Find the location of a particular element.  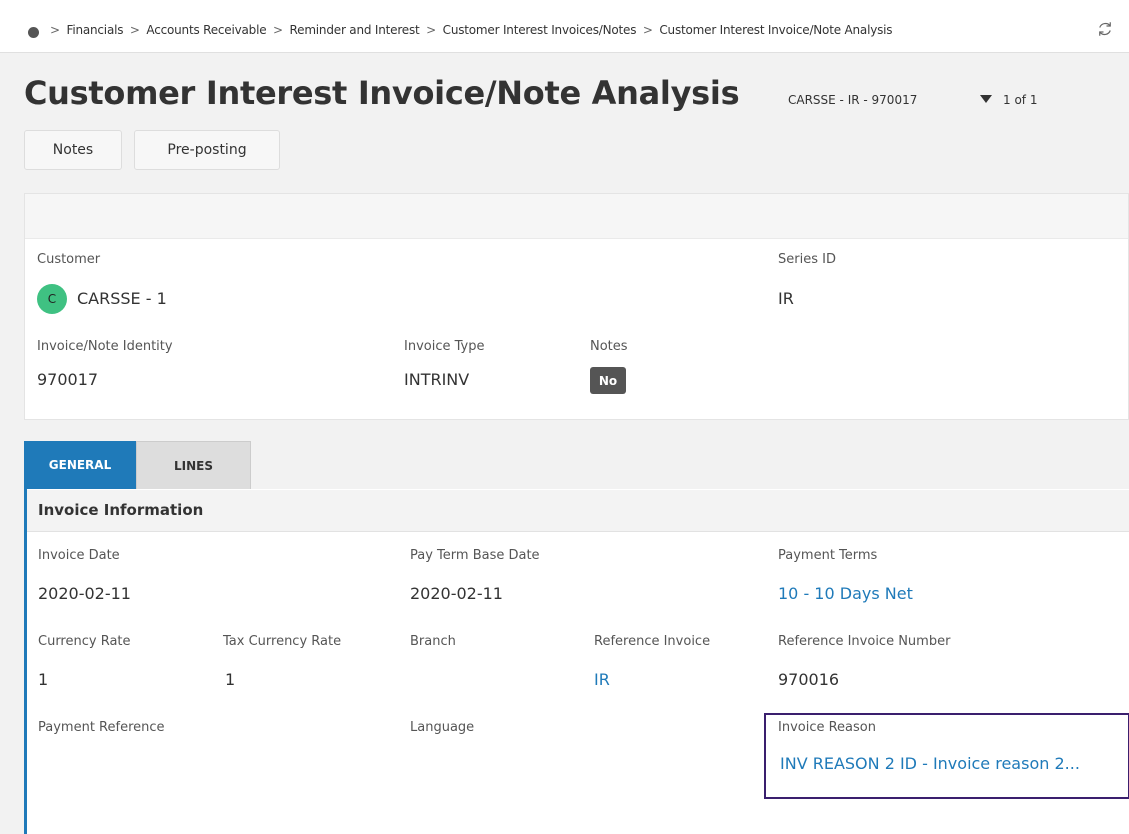

reference-invoice-link: IR is located at coordinates (602, 679).